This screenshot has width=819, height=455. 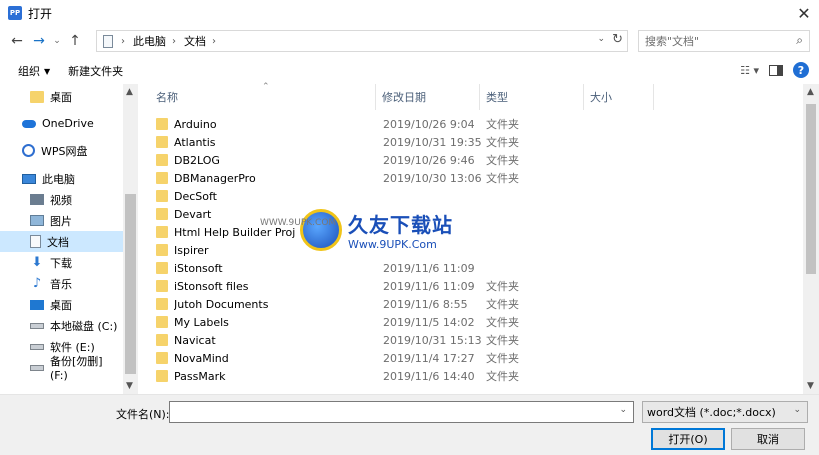 I want to click on column-header-label: 大小, so click(x=601, y=97).